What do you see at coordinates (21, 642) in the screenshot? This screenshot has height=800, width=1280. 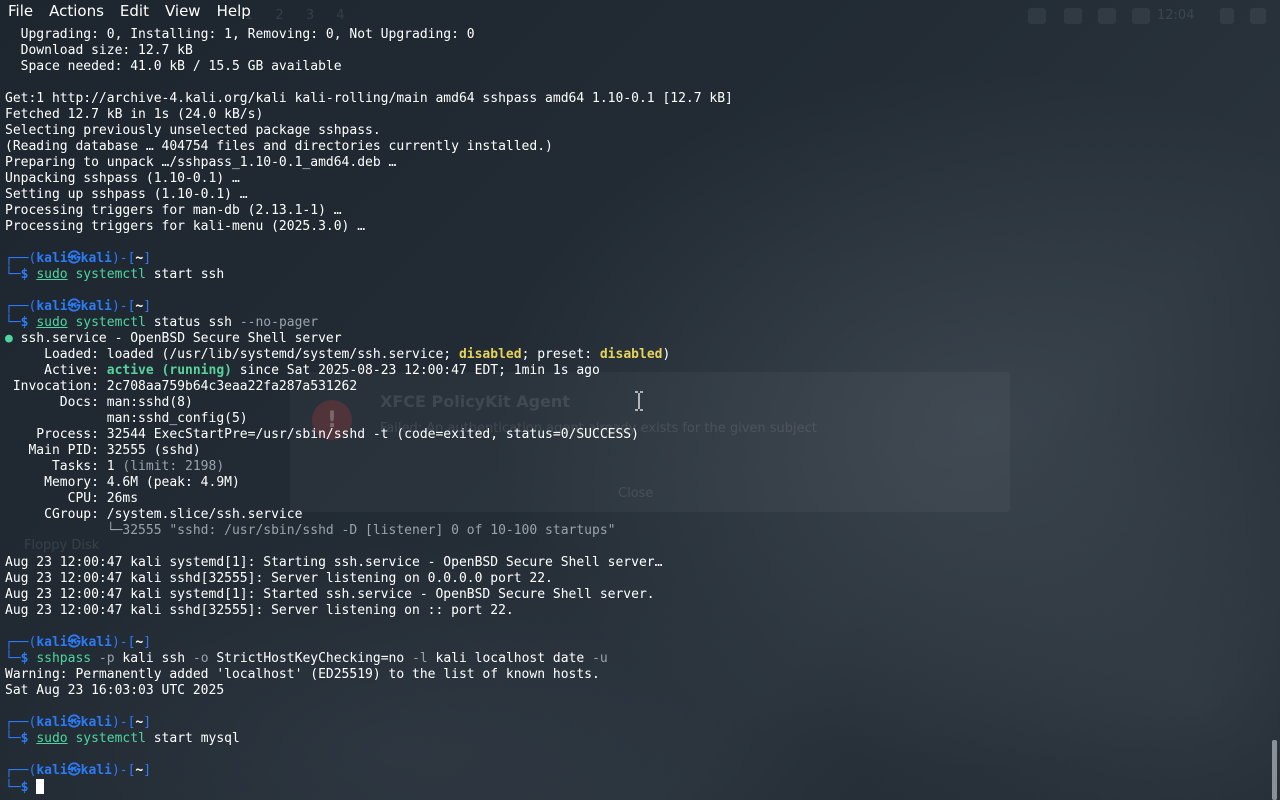 I see `terminal-text: ┌──(` at bounding box center [21, 642].